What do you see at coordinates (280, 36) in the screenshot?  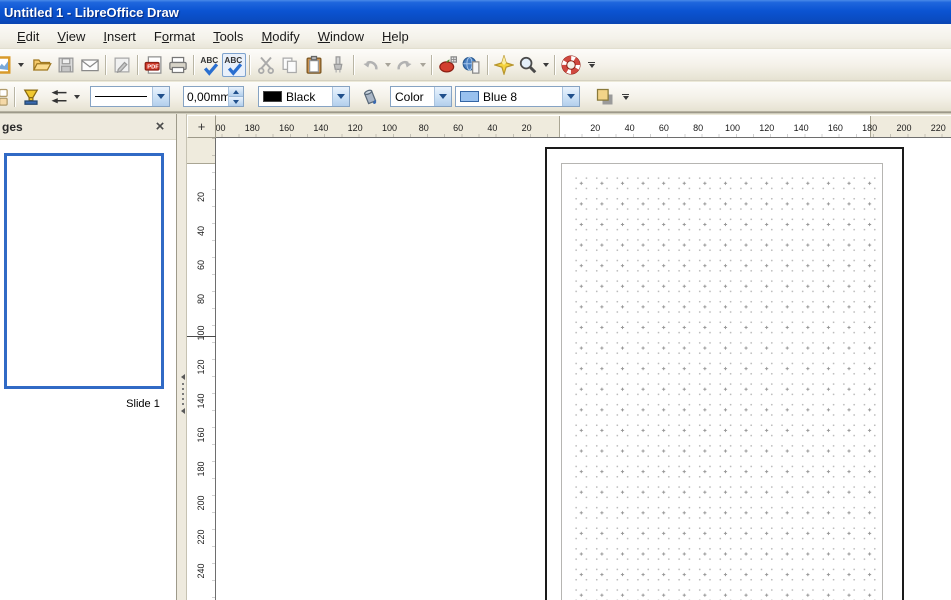 I see `menu-item-modify: Modify` at bounding box center [280, 36].